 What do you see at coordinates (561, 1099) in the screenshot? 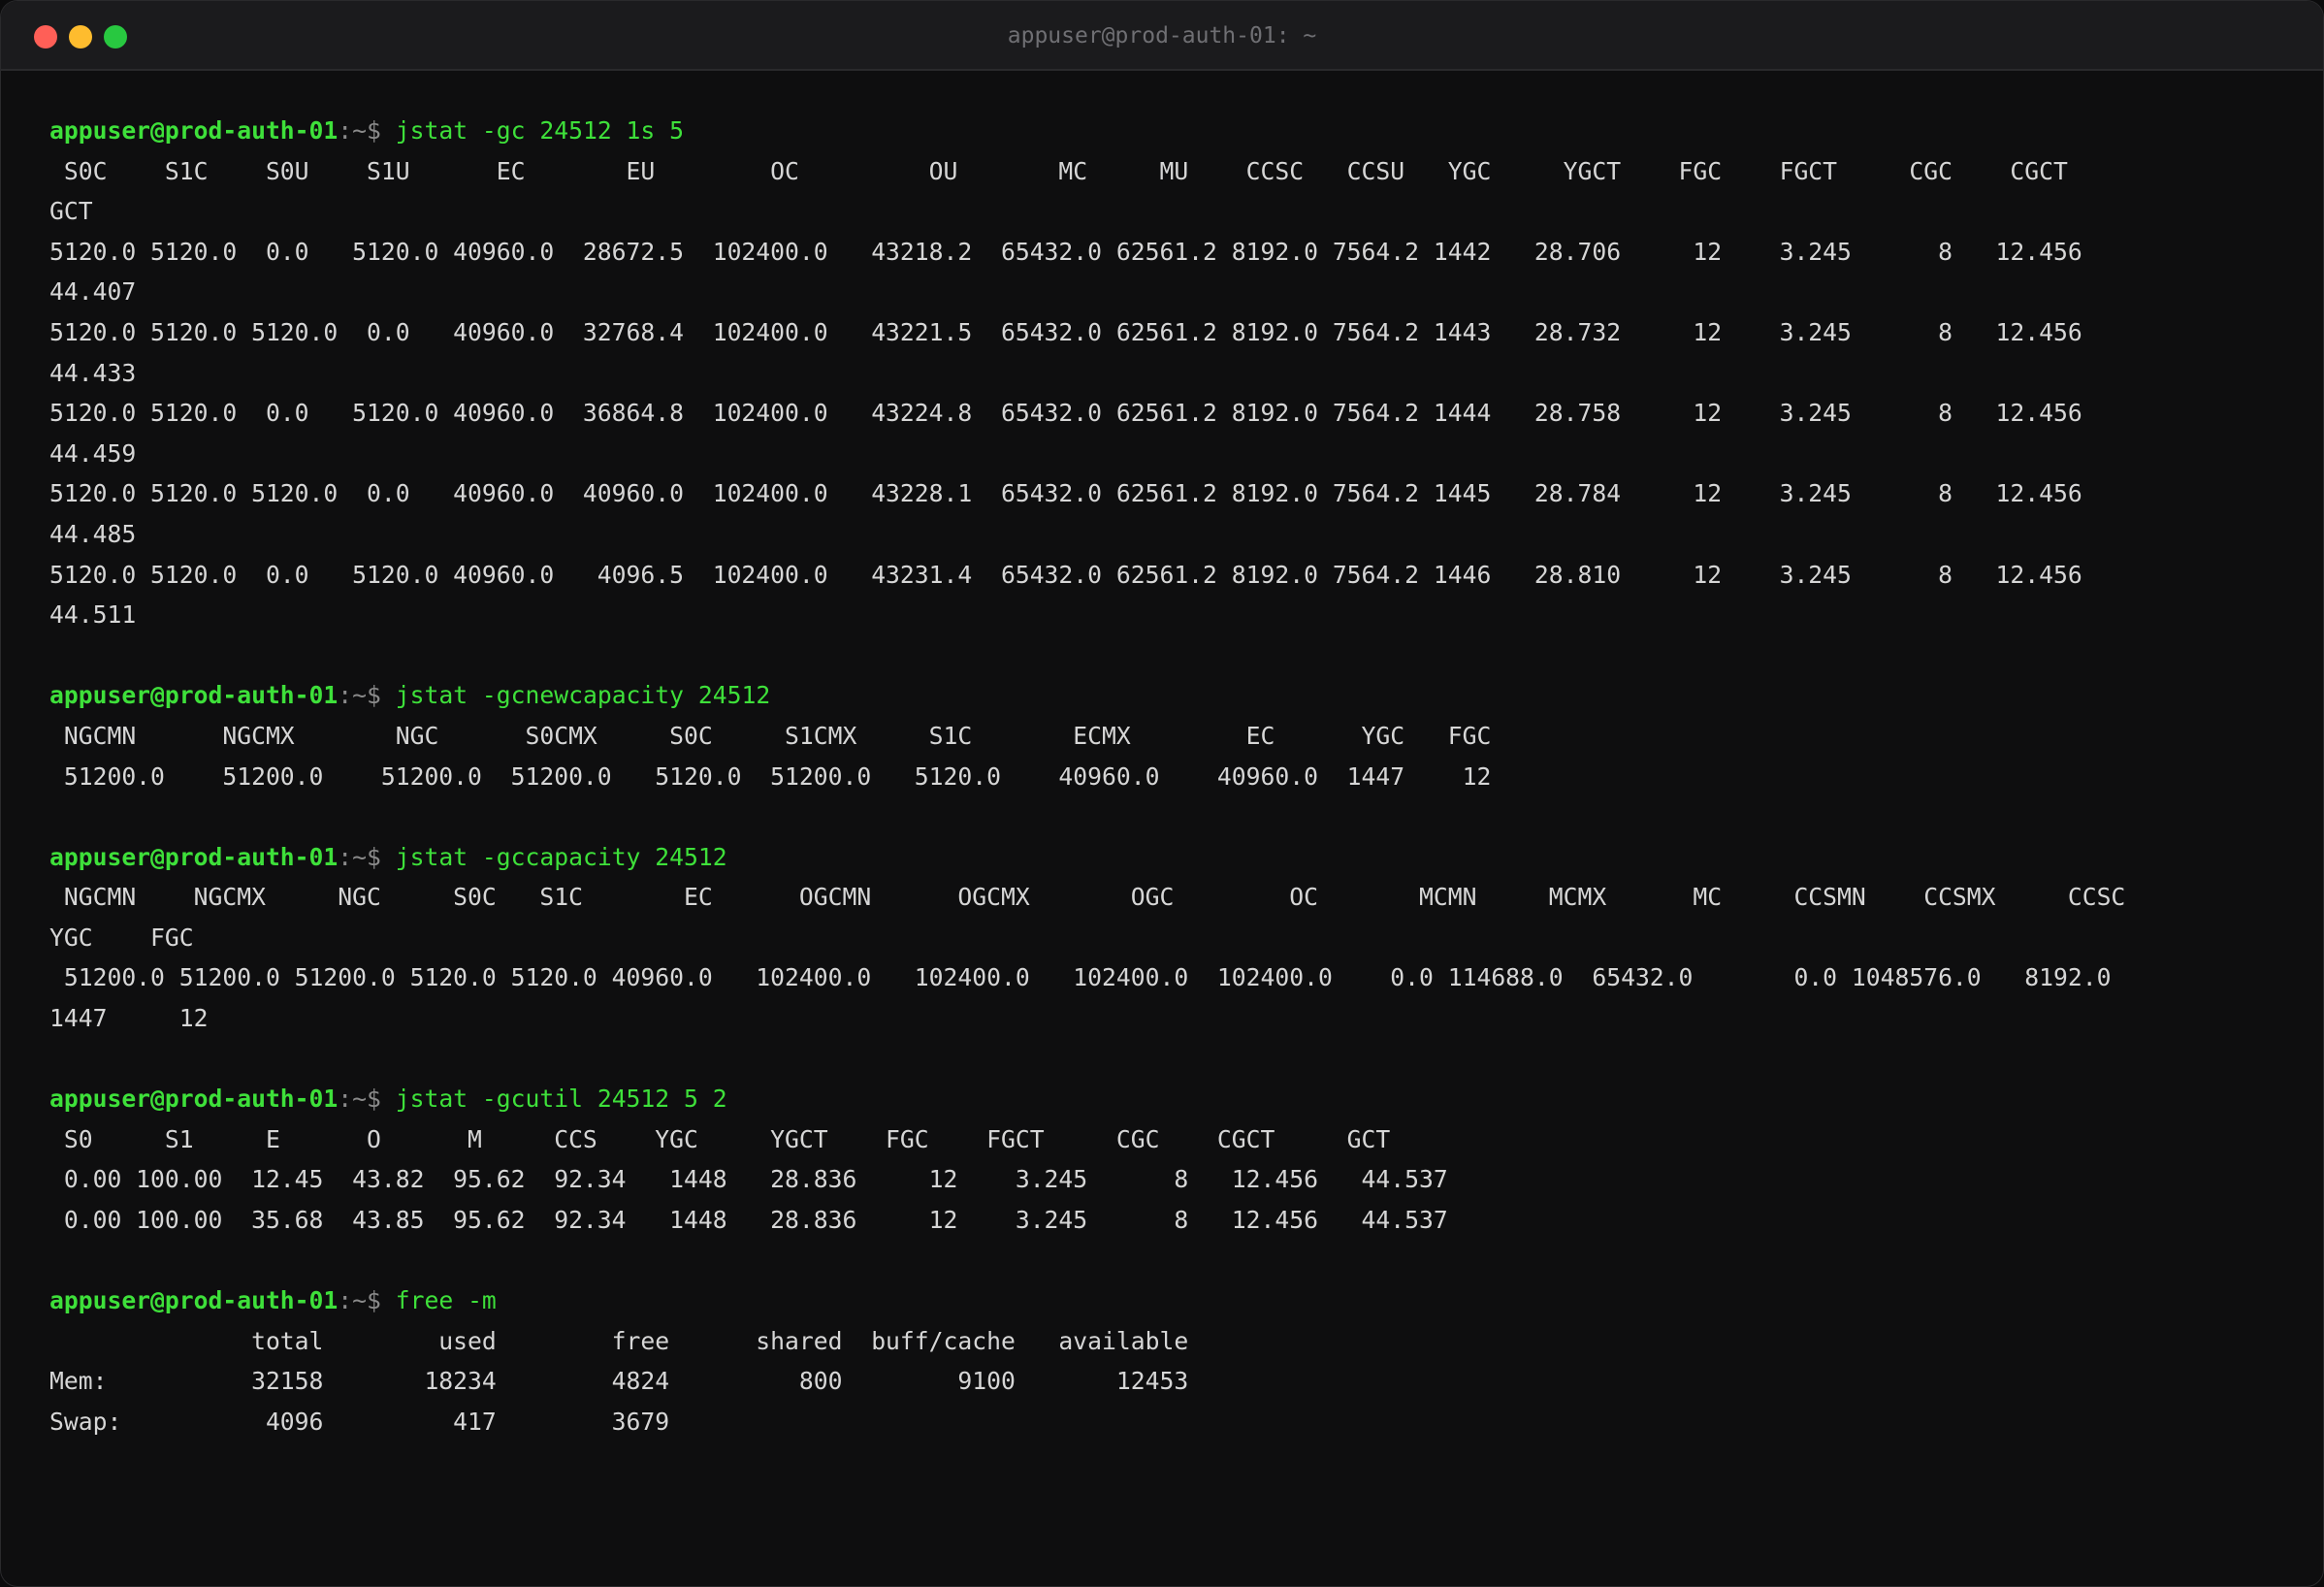
I see `command-text: jstat -gcutil 24512 5 2` at bounding box center [561, 1099].